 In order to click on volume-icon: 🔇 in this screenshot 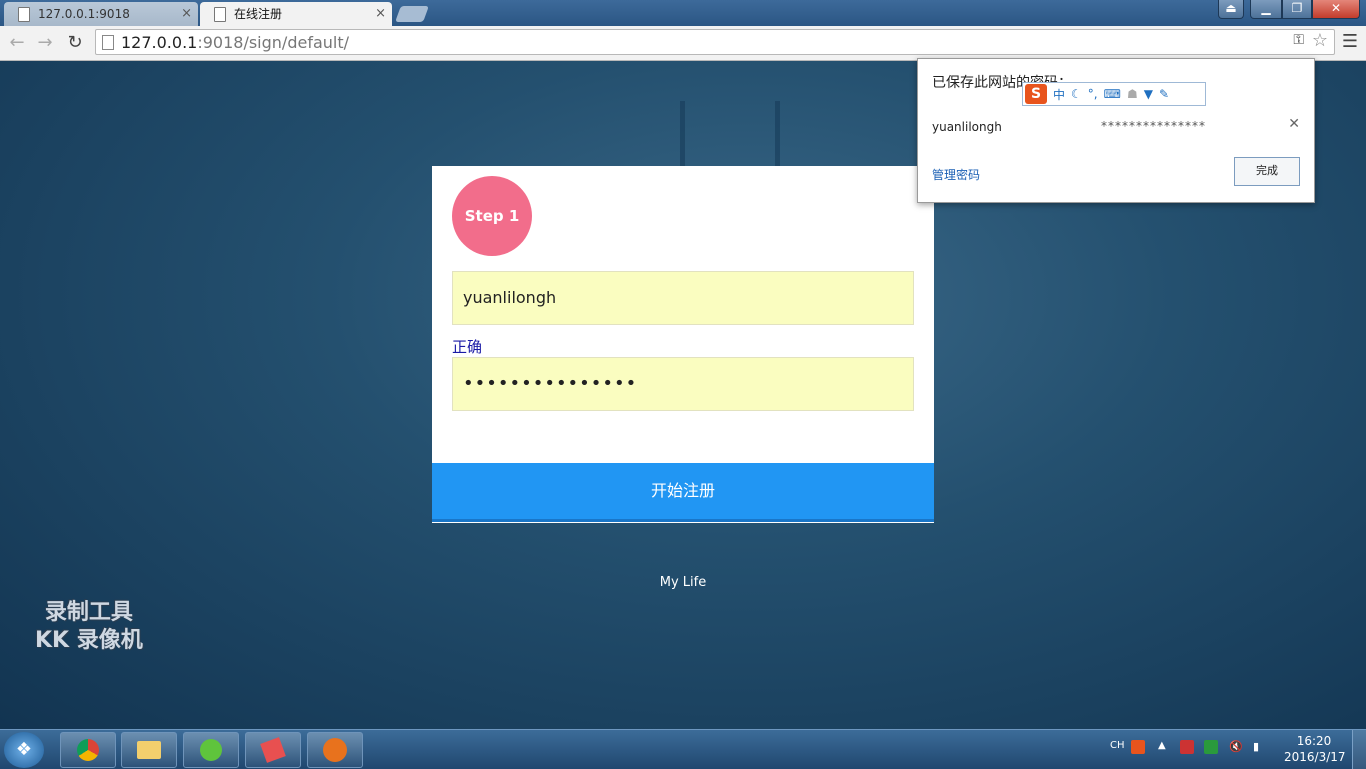, I will do `click(1236, 747)`.